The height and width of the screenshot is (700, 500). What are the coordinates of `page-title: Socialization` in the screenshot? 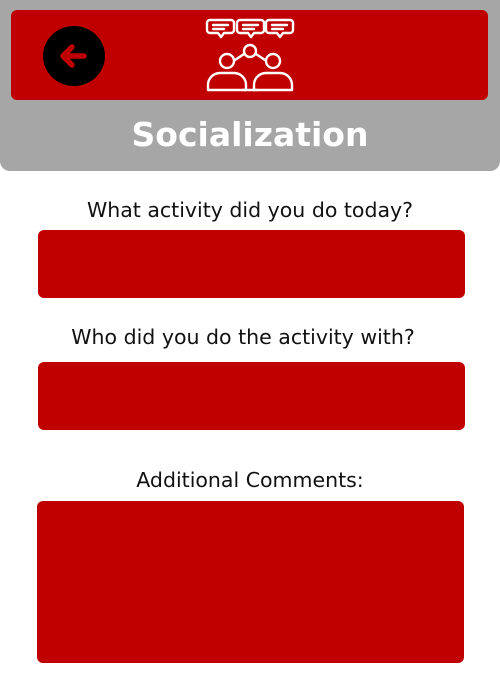 It's located at (250, 134).